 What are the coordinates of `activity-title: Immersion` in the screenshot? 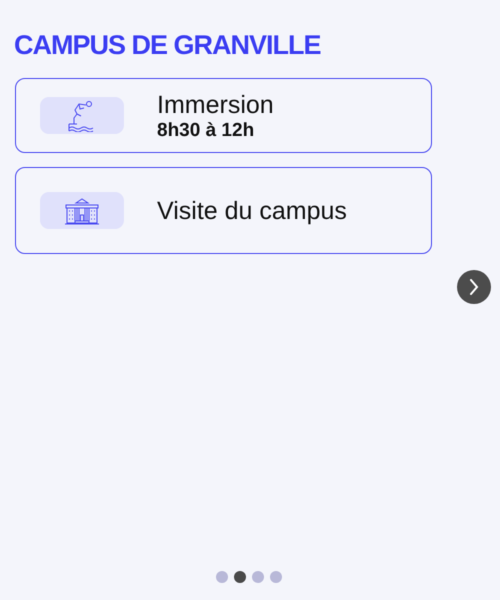 It's located at (215, 105).